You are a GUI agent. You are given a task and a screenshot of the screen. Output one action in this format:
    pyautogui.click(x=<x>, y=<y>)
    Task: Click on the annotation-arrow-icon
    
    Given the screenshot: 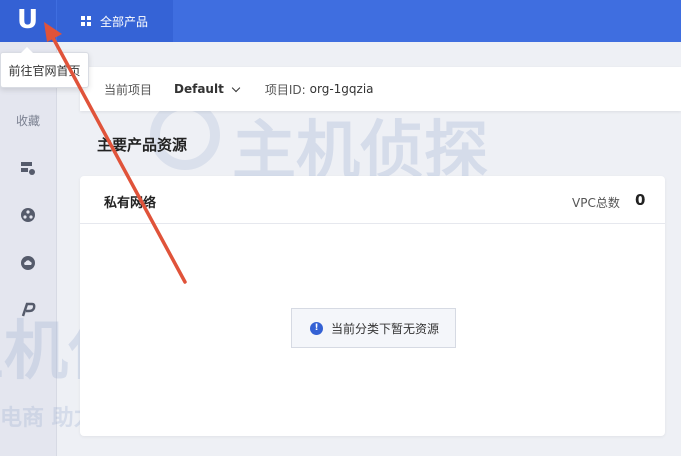 What is the action you would take?
    pyautogui.click(x=115, y=153)
    